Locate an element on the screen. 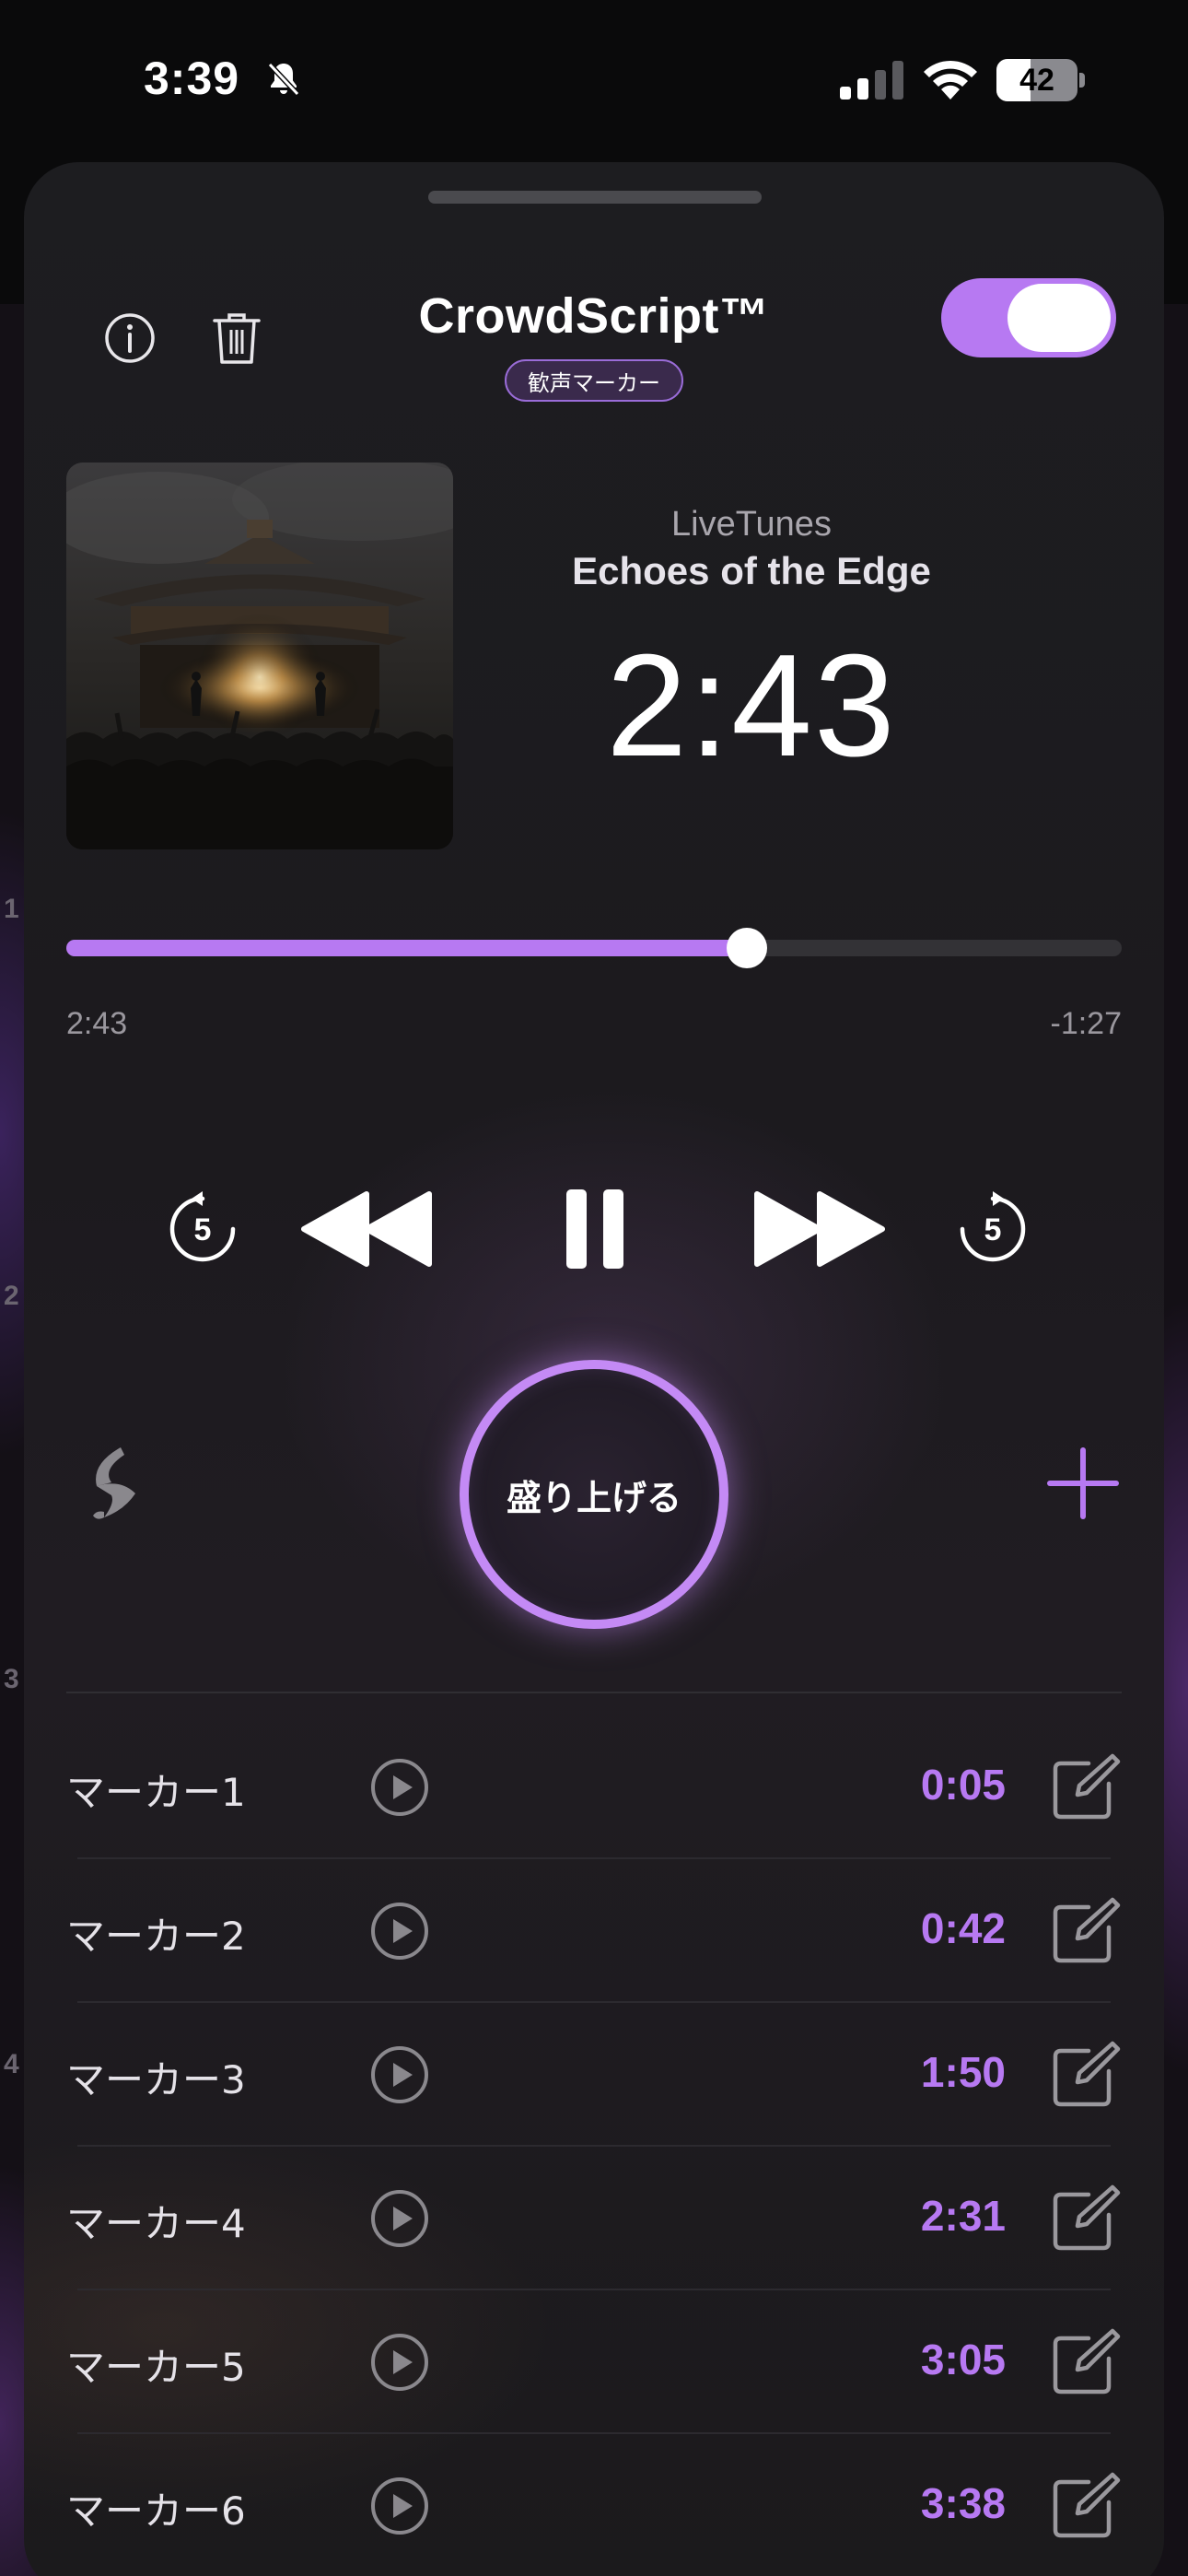 The height and width of the screenshot is (2576, 1188). mode-badge: 歓声マーカー is located at coordinates (594, 380).